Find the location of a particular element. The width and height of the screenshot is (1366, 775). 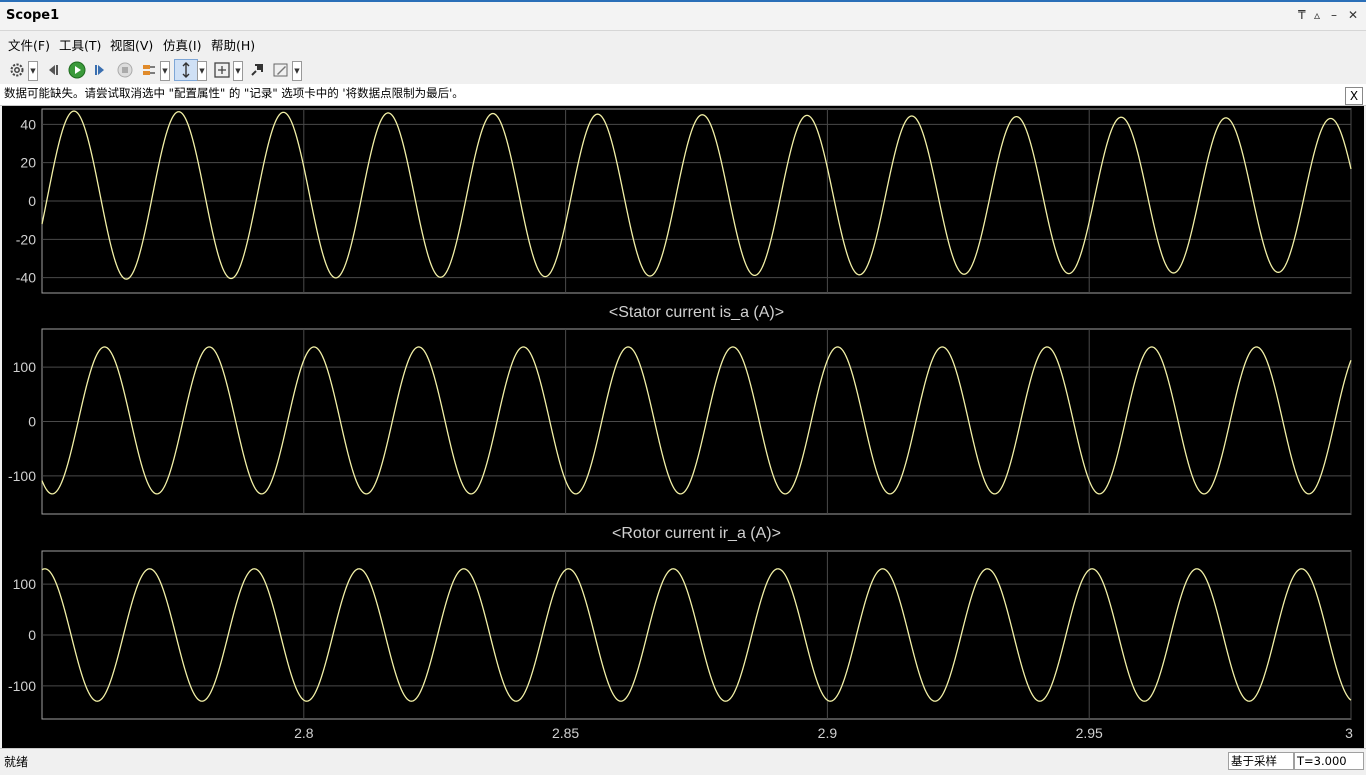

menu-help: 帮助(H) is located at coordinates (233, 44).